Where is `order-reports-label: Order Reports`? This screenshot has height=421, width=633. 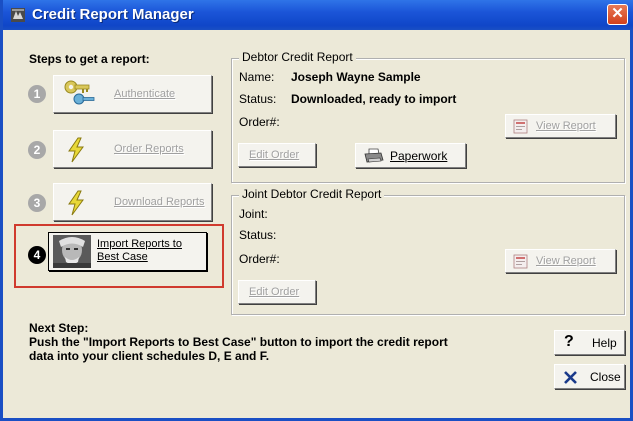
order-reports-label: Order Reports is located at coordinates (149, 149).